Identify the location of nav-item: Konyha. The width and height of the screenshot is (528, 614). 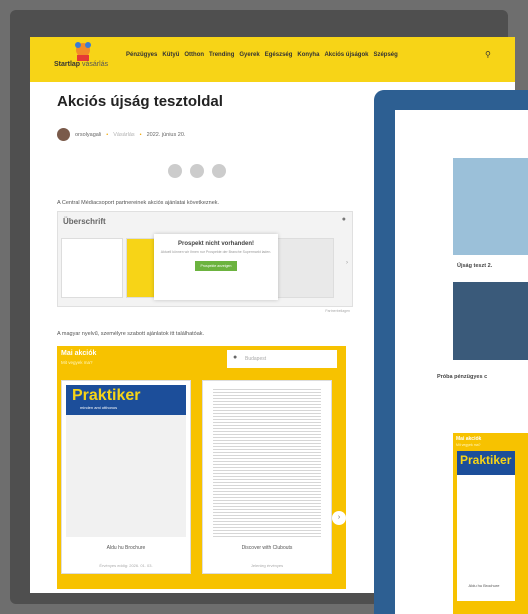
(308, 55).